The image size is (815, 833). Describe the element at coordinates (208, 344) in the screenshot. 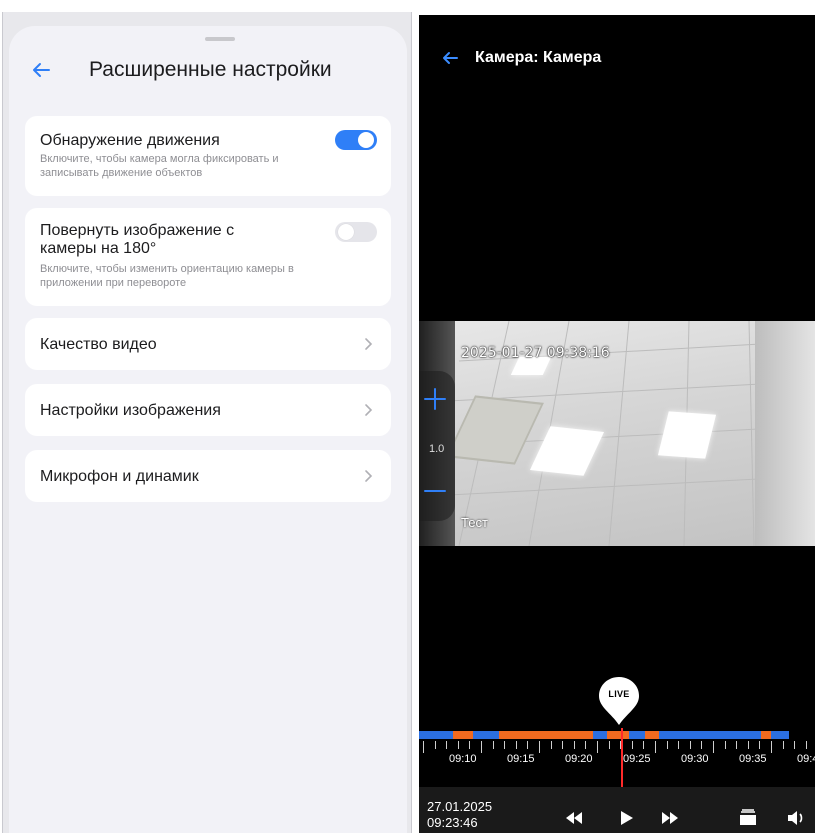

I see `video-quality-item: Качество видео` at that location.